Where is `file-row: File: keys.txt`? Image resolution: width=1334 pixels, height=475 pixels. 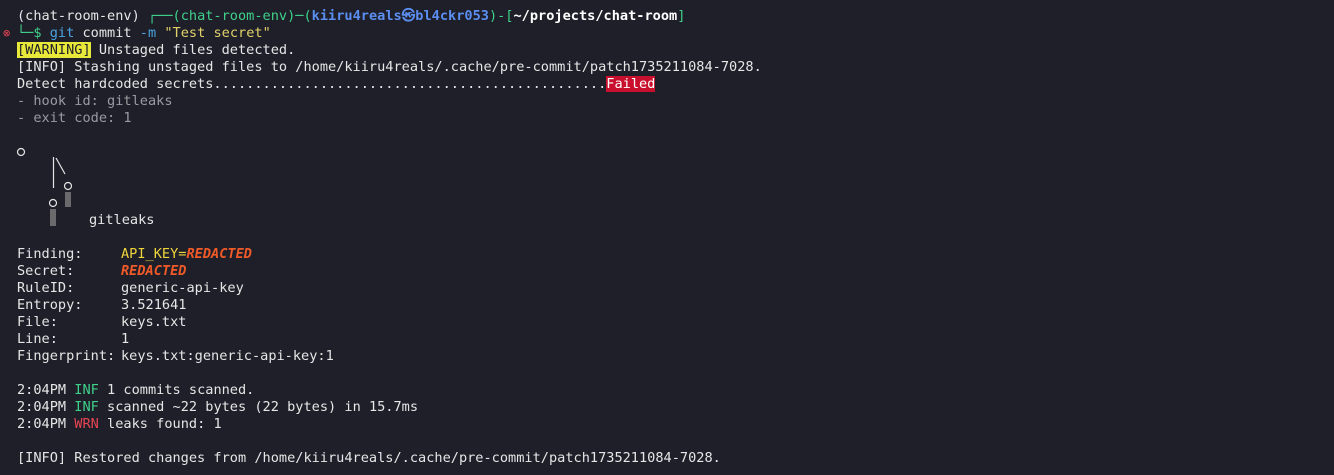 file-row: File: keys.txt is located at coordinates (667, 322).